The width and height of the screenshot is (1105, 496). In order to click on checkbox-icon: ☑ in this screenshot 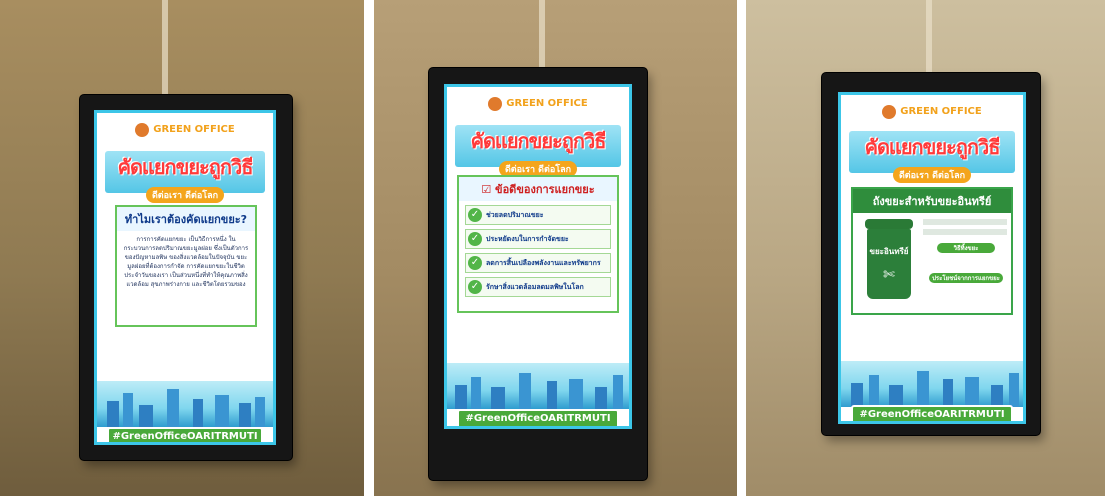, I will do `click(488, 189)`.